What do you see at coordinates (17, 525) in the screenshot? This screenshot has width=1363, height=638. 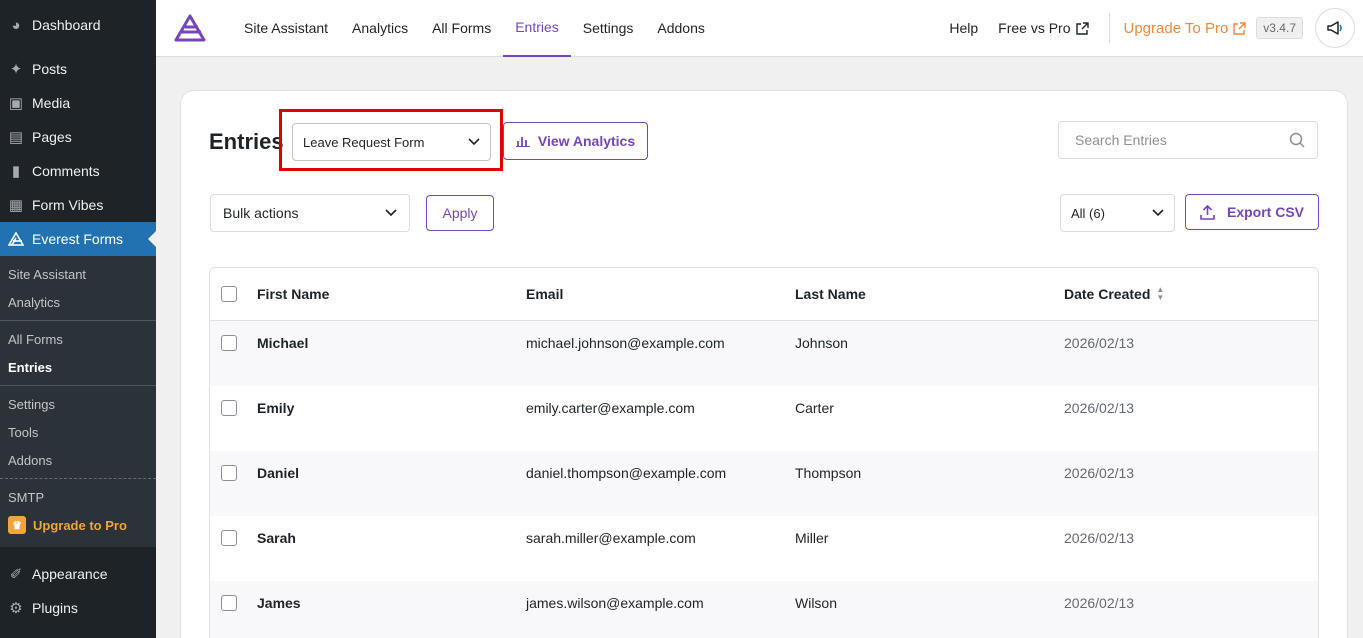 I see `crown-icon: ♛` at bounding box center [17, 525].